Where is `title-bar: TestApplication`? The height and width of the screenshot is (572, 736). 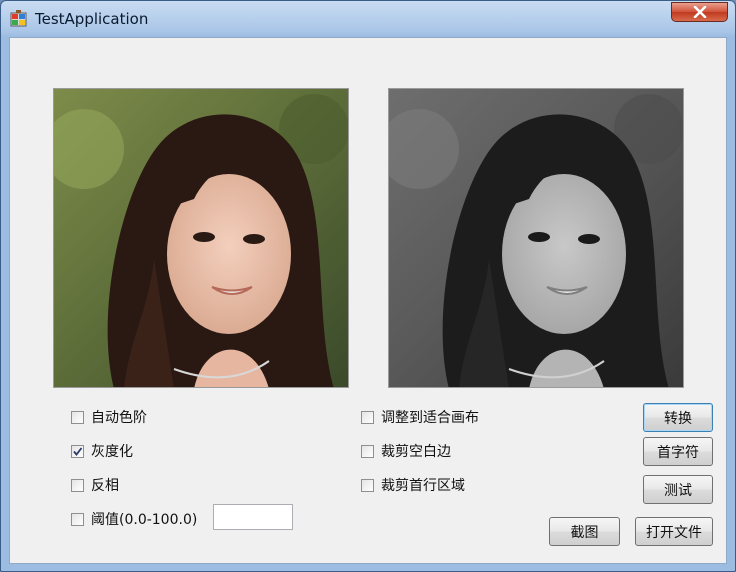 title-bar: TestApplication is located at coordinates (368, 18).